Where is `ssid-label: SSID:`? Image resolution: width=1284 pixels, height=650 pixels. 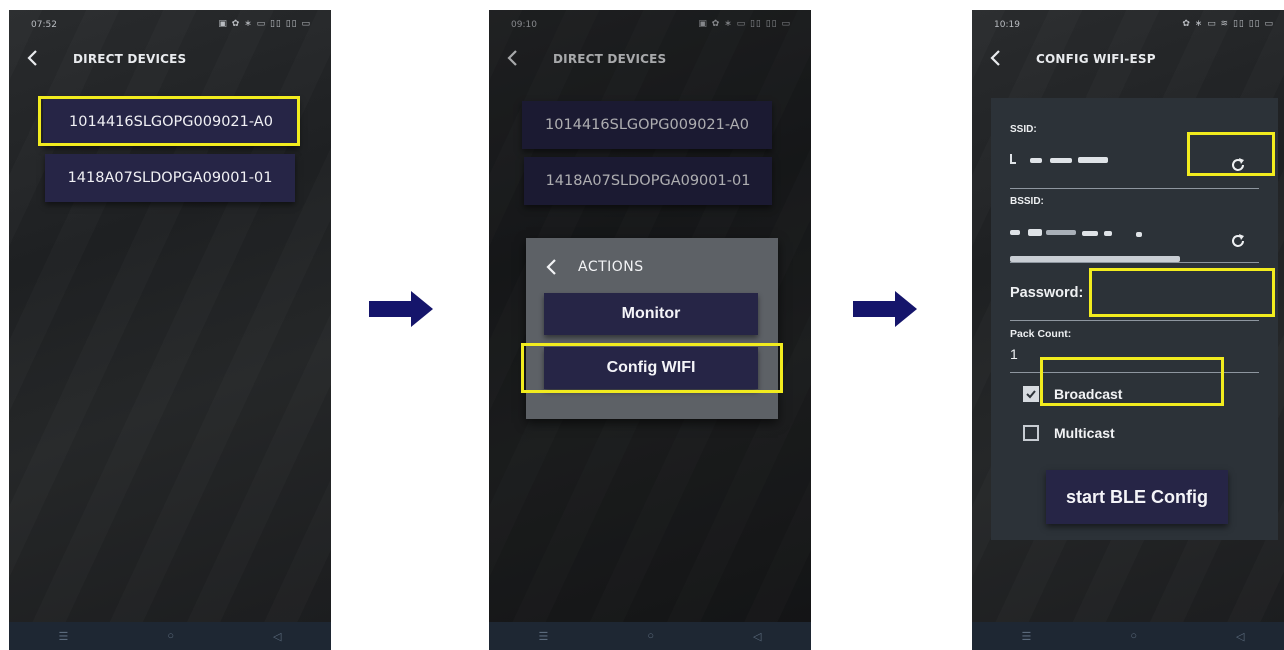
ssid-label: SSID: is located at coordinates (1023, 129).